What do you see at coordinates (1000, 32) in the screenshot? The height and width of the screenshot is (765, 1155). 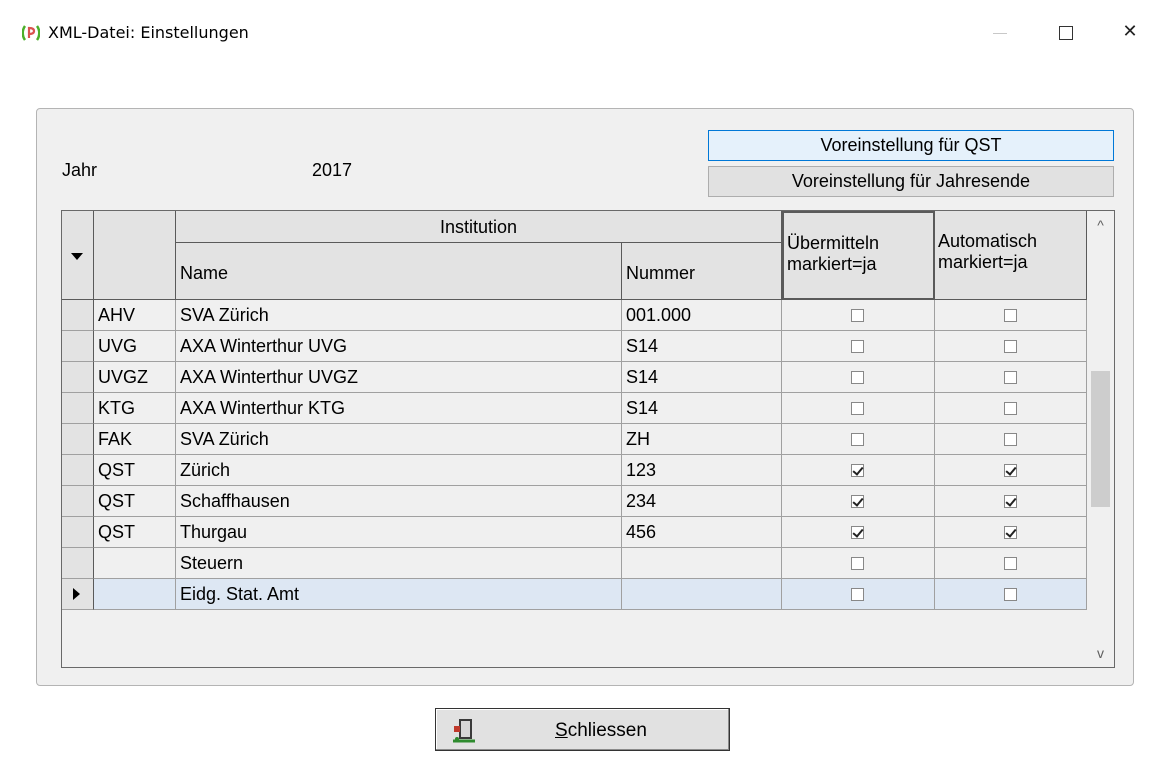 I see `minimize-button` at bounding box center [1000, 32].